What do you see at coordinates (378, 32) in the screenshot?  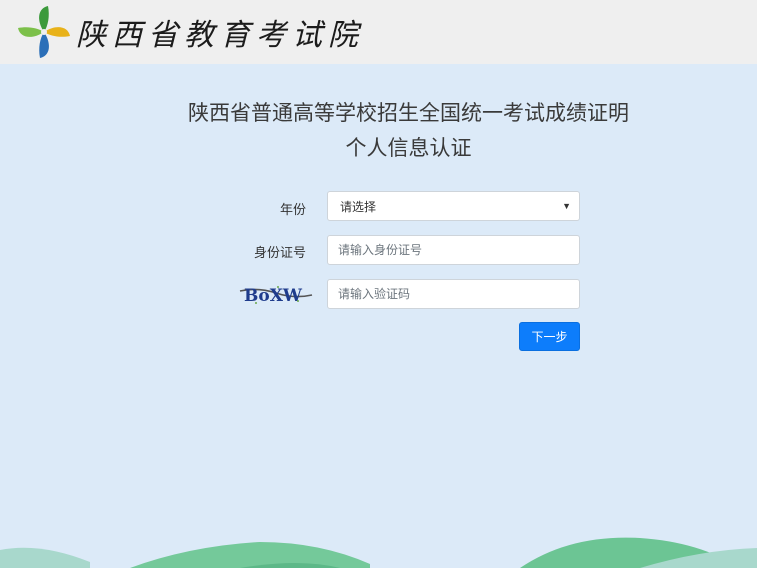 I see `site-header: 陕西省教育考试院` at bounding box center [378, 32].